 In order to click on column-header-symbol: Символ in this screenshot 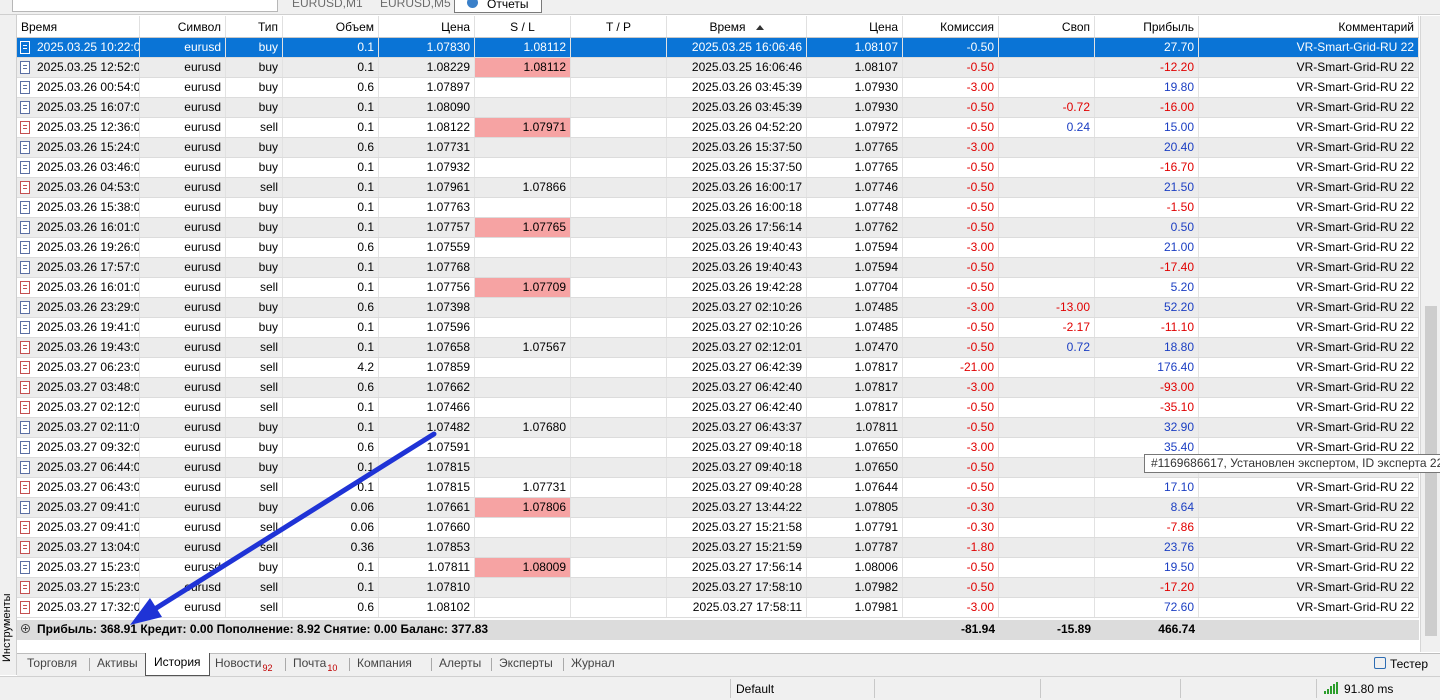, I will do `click(183, 26)`.